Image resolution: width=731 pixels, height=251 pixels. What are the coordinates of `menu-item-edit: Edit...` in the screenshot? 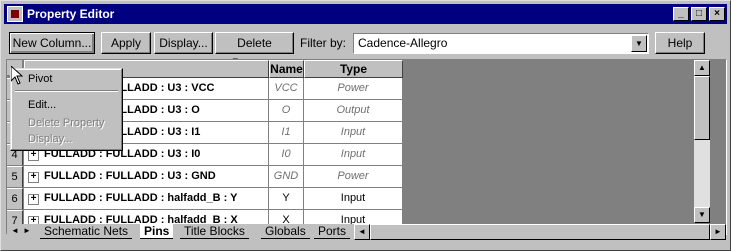 It's located at (66, 105).